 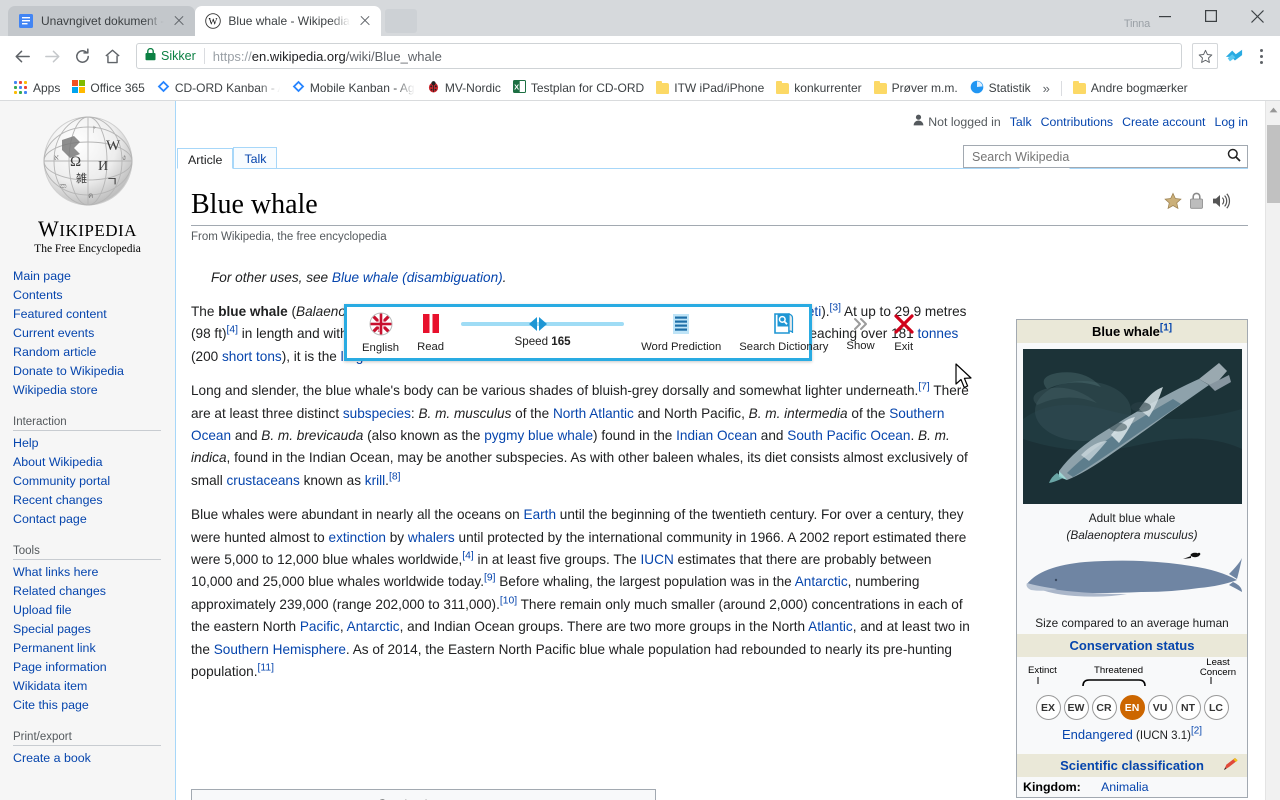 What do you see at coordinates (1272, 450) in the screenshot?
I see `page-scrollbar` at bounding box center [1272, 450].